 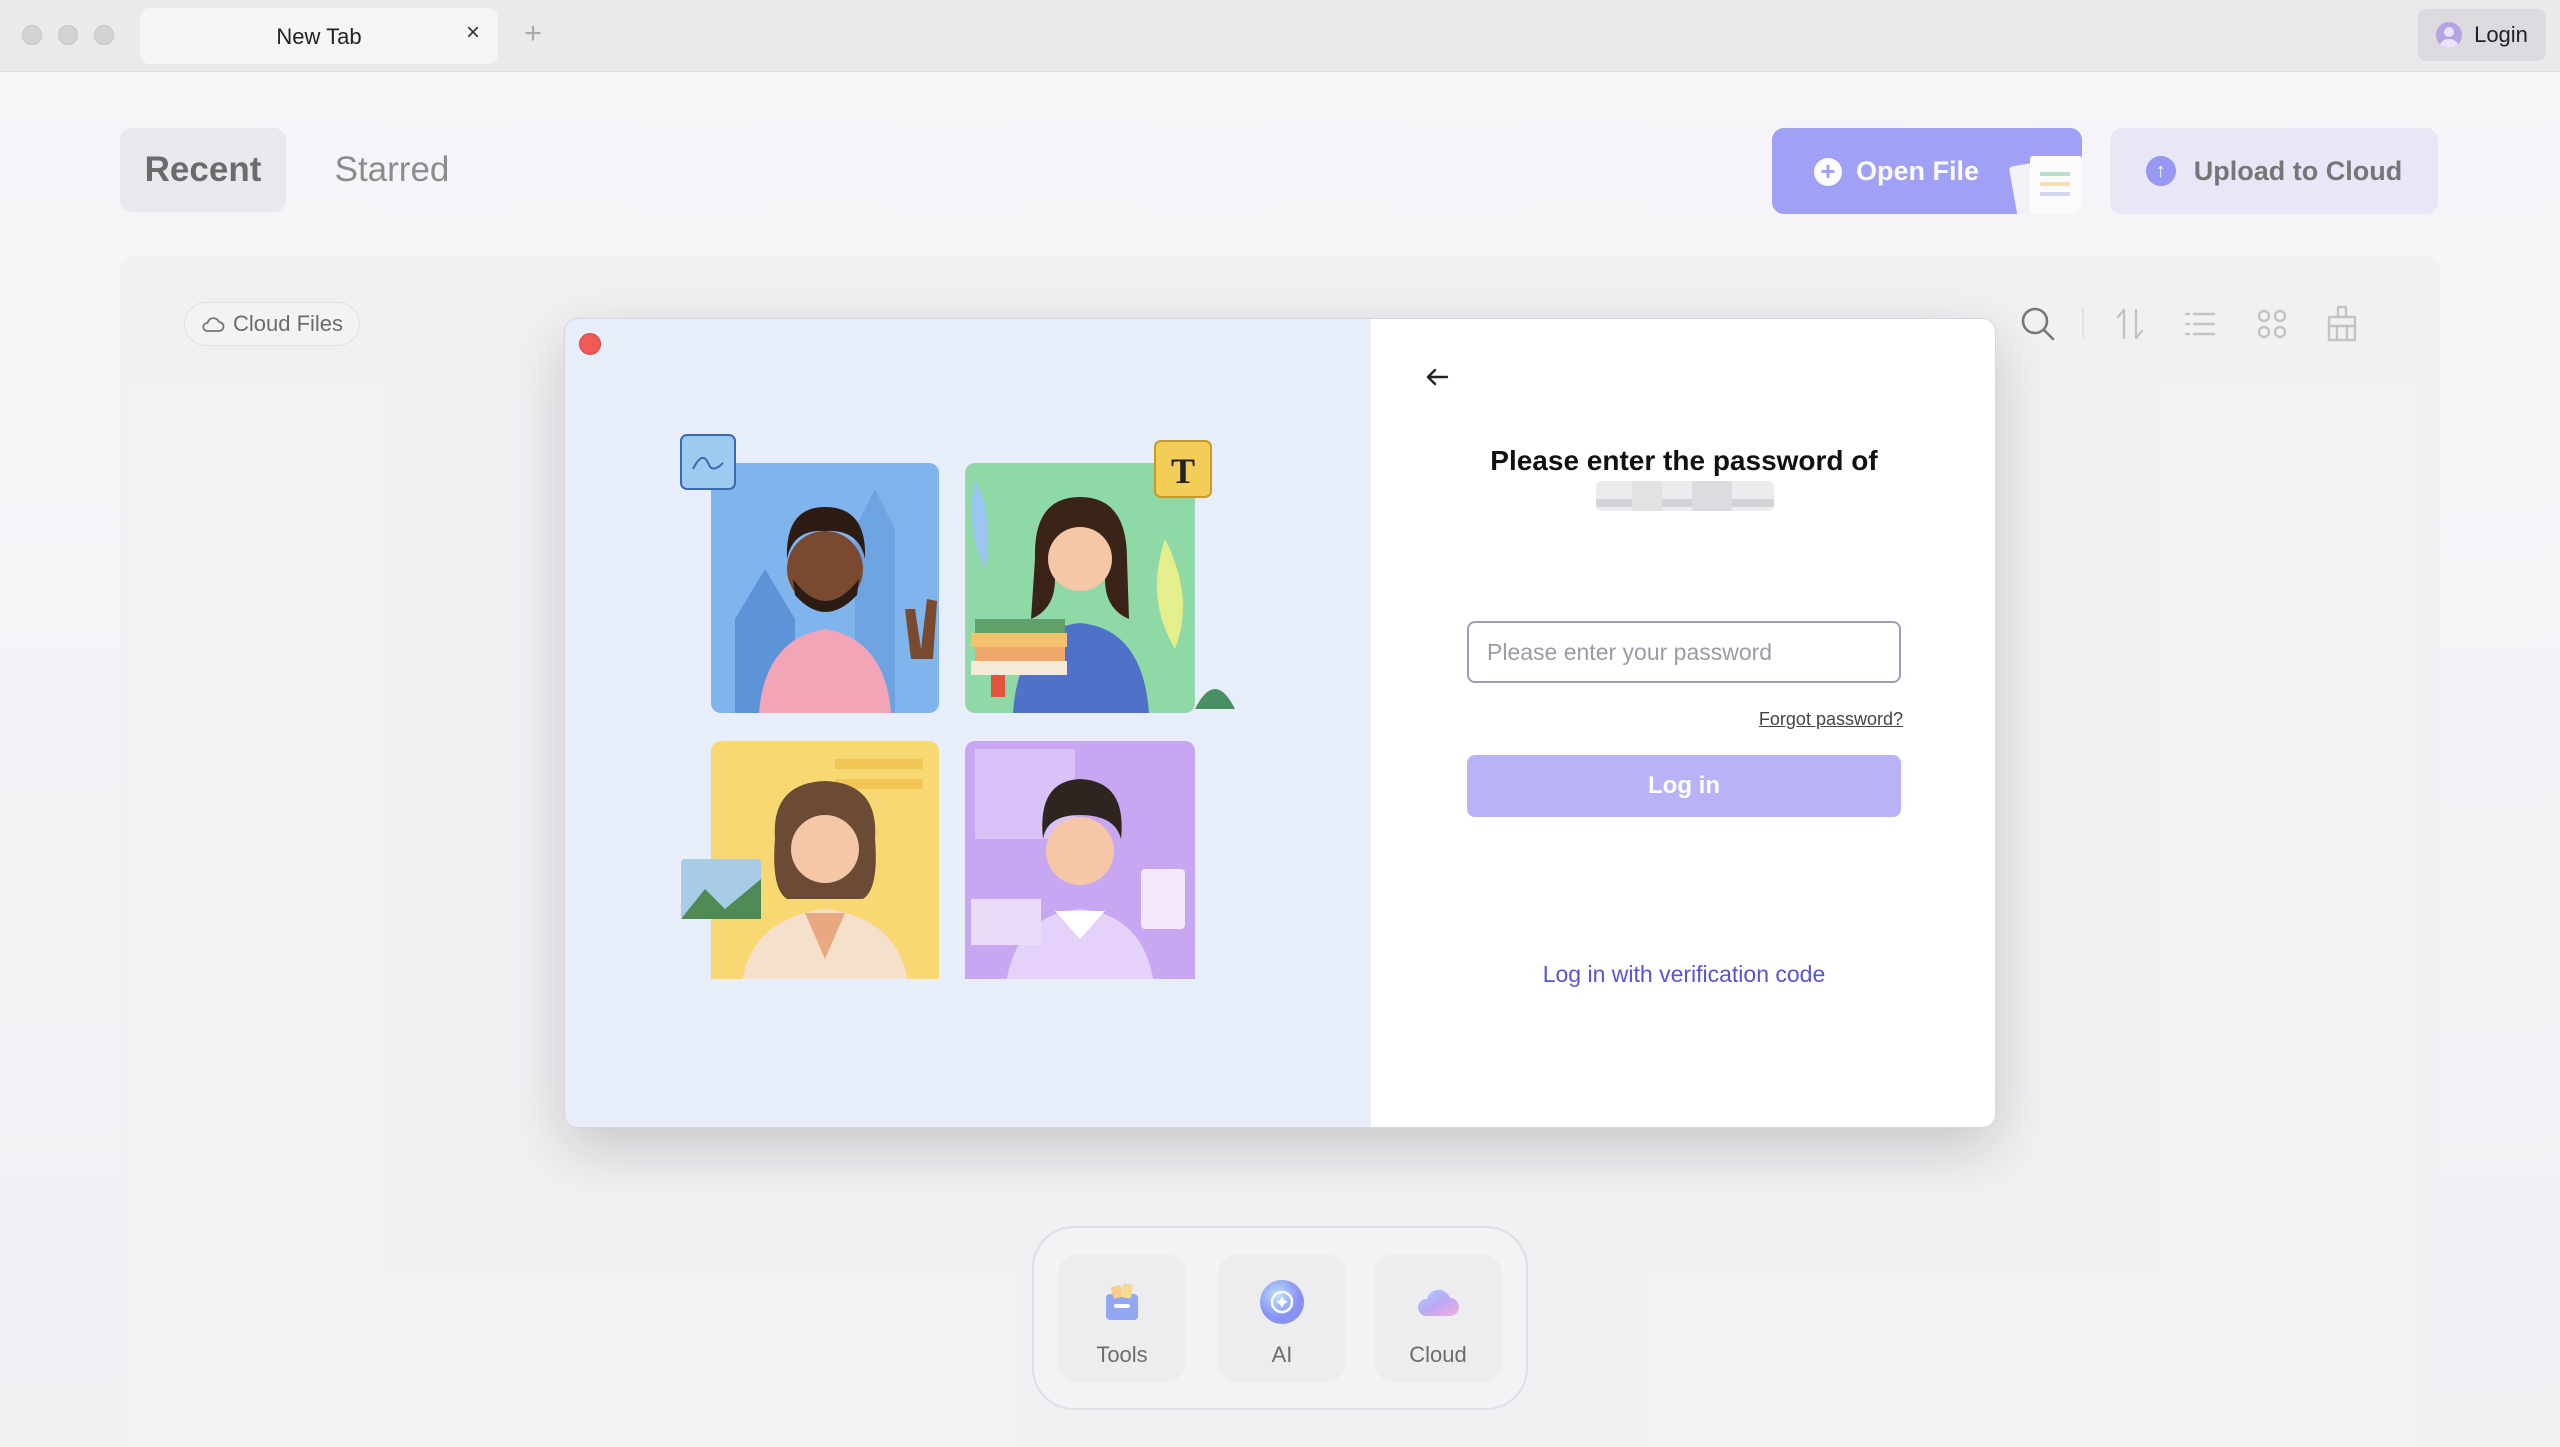 I want to click on people-illustration: T, so click(x=957, y=706).